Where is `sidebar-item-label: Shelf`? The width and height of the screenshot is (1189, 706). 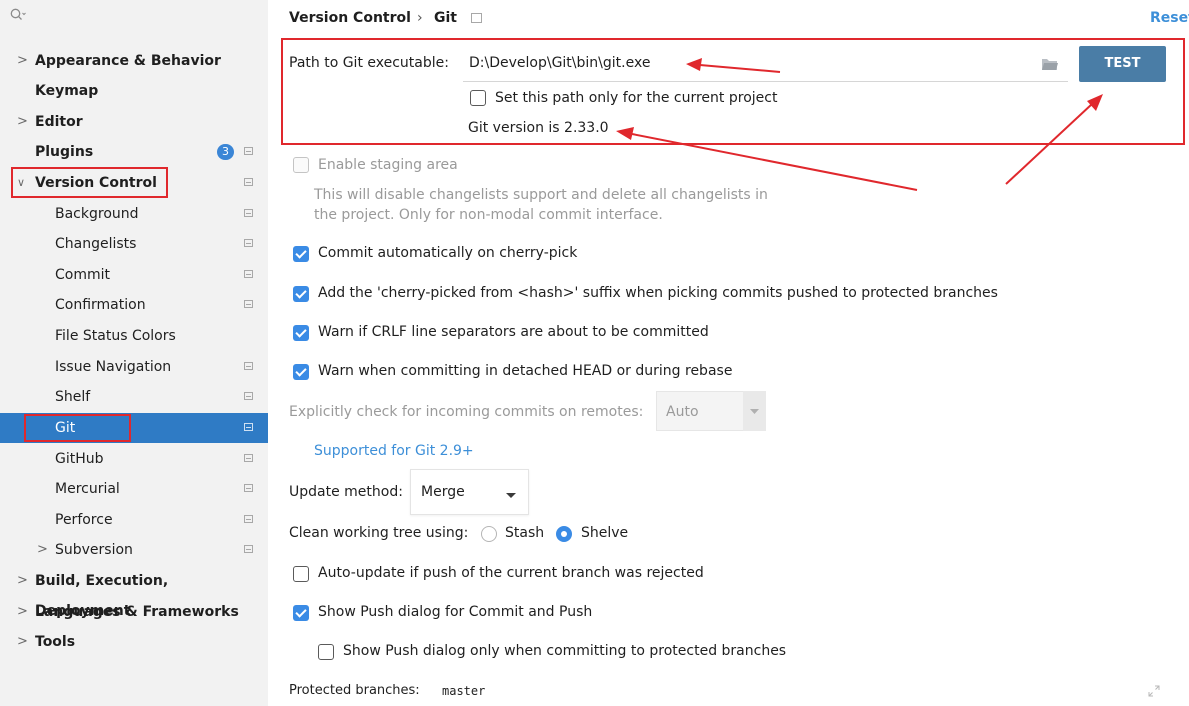
sidebar-item-label: Shelf is located at coordinates (73, 397).